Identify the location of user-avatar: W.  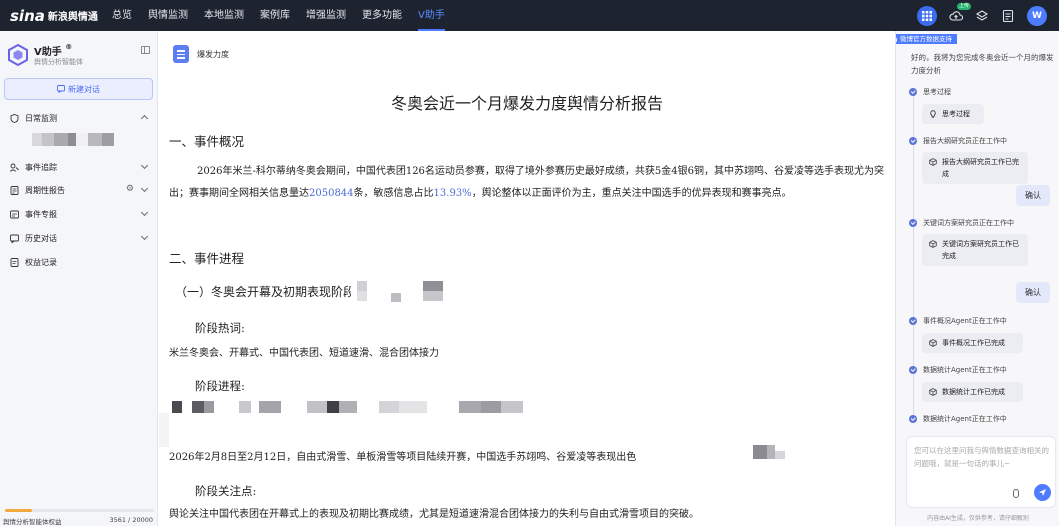
(1037, 15).